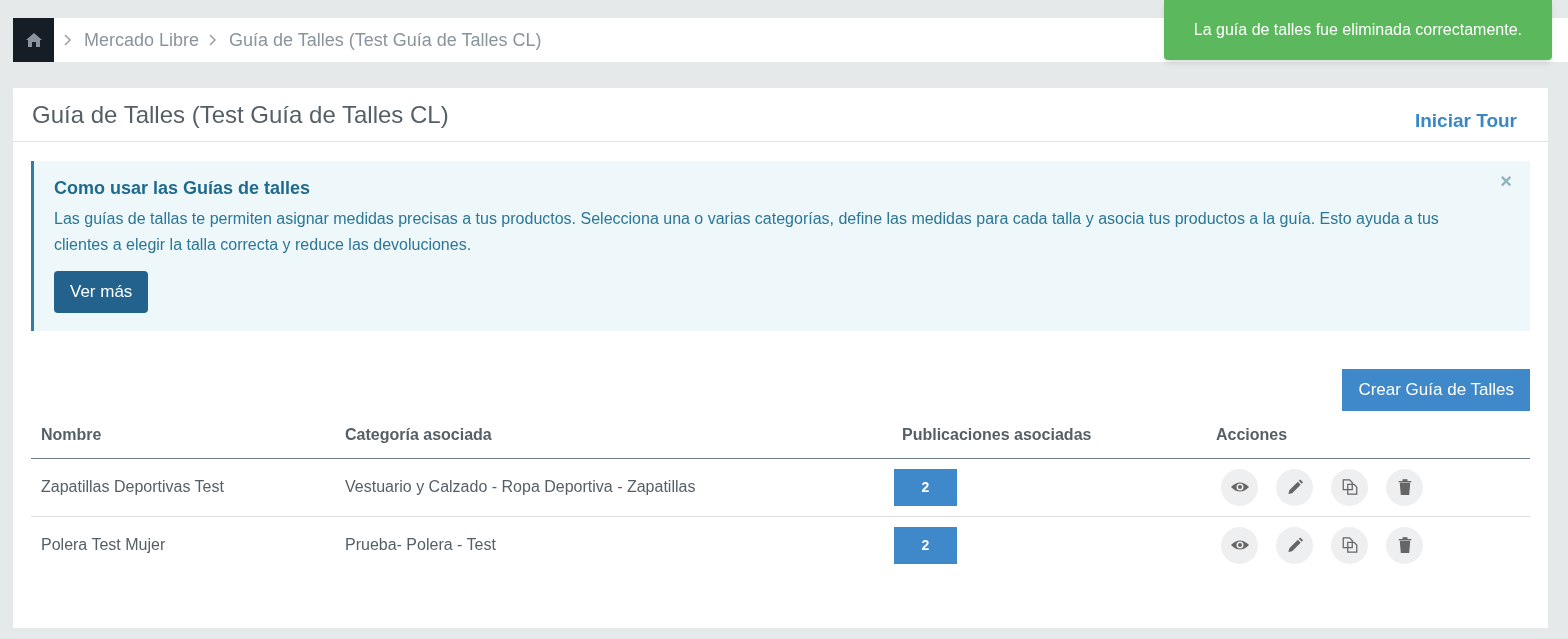 This screenshot has width=1568, height=639. I want to click on breadcrumb-link: Guía de Talles (Test Guía de Talles CL), so click(385, 40).